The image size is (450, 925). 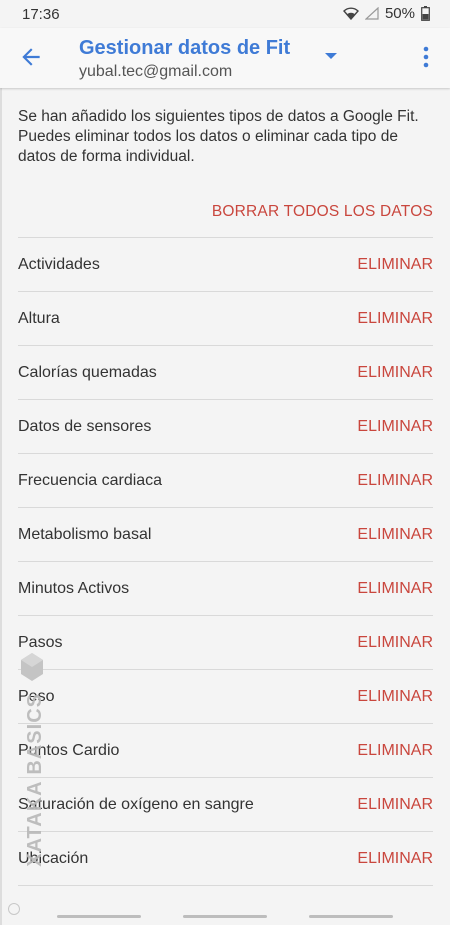 I want to click on list-item: Frecuencia cardiaca ELIMINAR, so click(x=225, y=480).